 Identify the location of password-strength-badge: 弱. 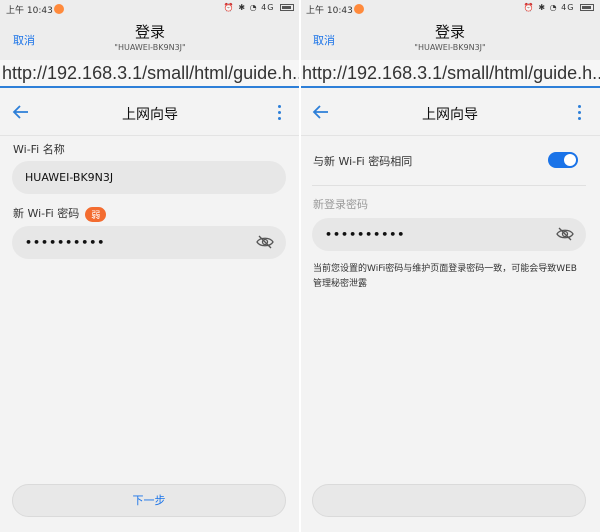
(96, 214).